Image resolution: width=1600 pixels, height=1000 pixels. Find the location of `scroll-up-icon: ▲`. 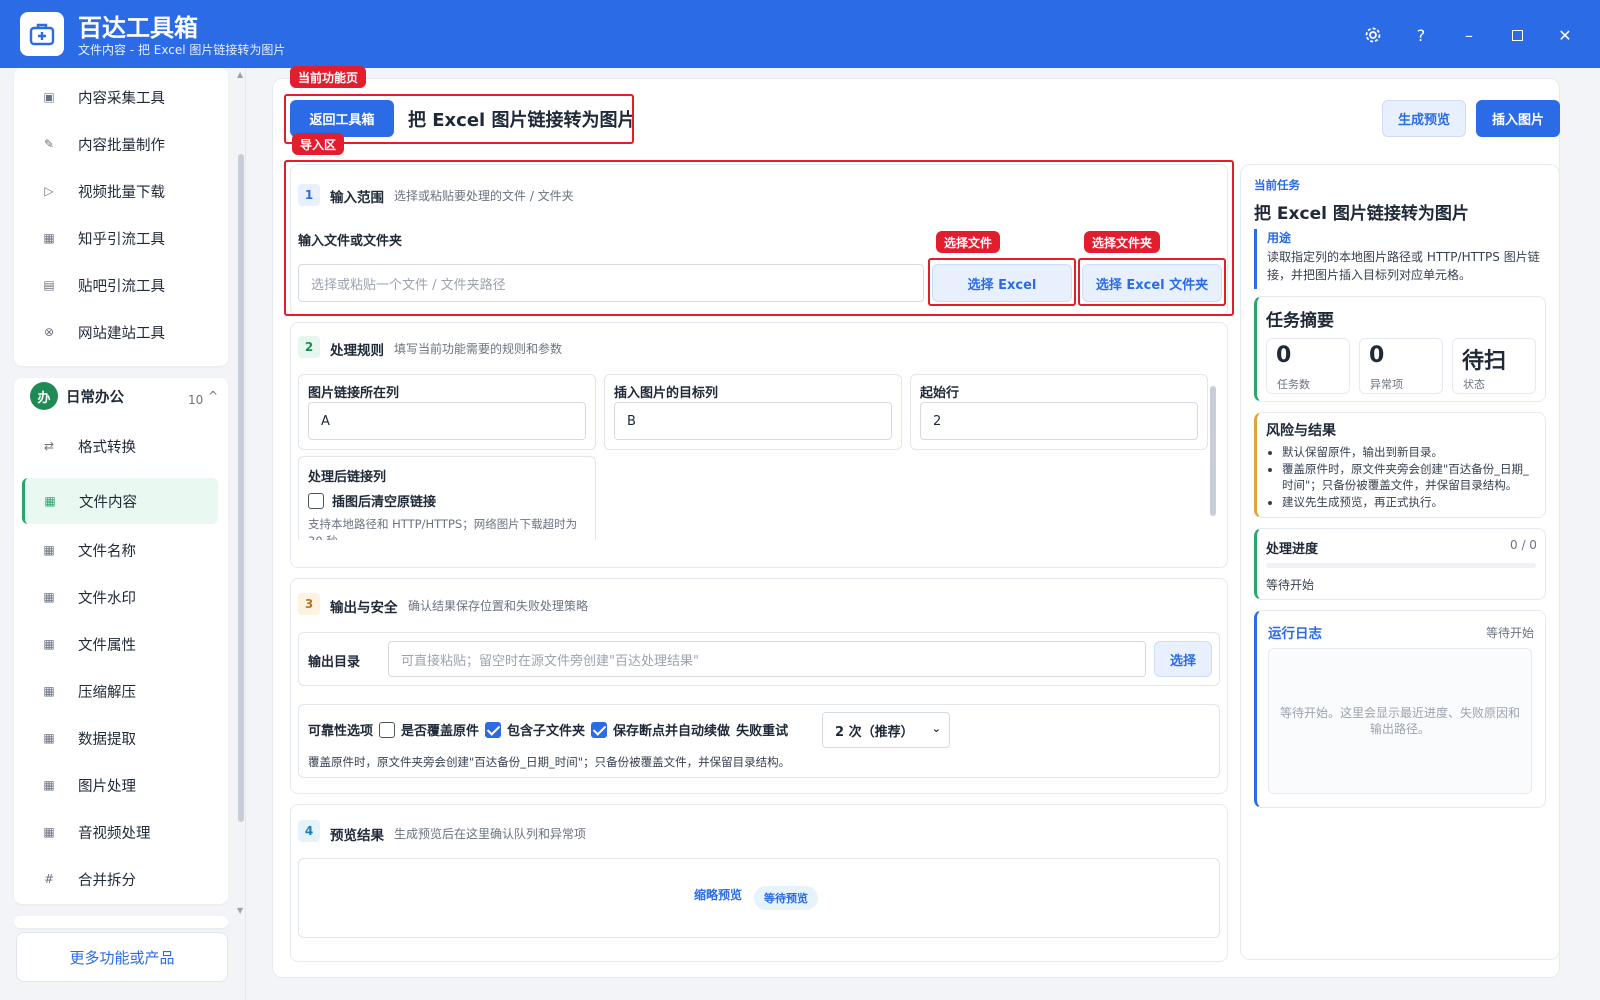

scroll-up-icon: ▲ is located at coordinates (240, 74).